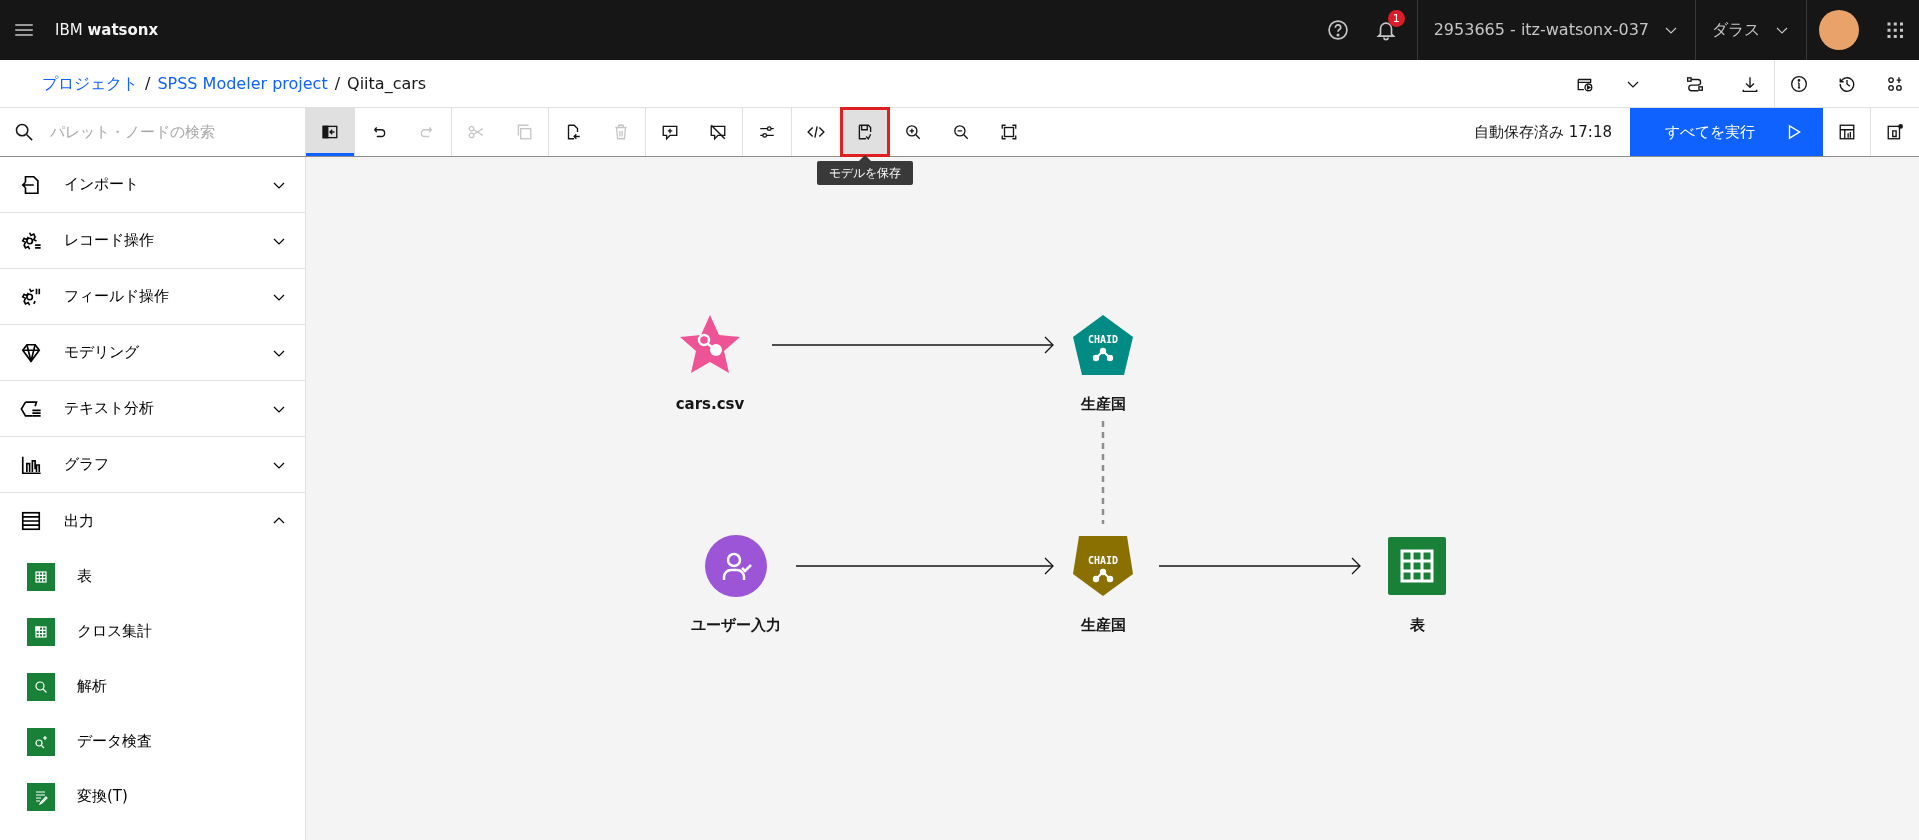 The image size is (1919, 840). Describe the element at coordinates (1839, 30) in the screenshot. I see `avatar` at that location.